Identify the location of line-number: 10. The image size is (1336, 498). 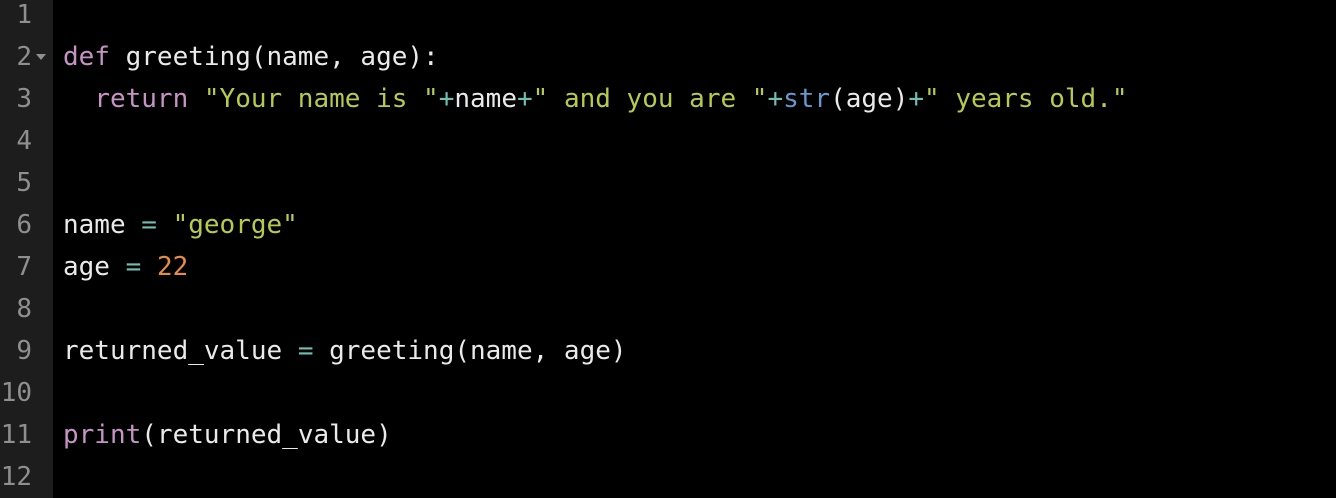
(16, 393).